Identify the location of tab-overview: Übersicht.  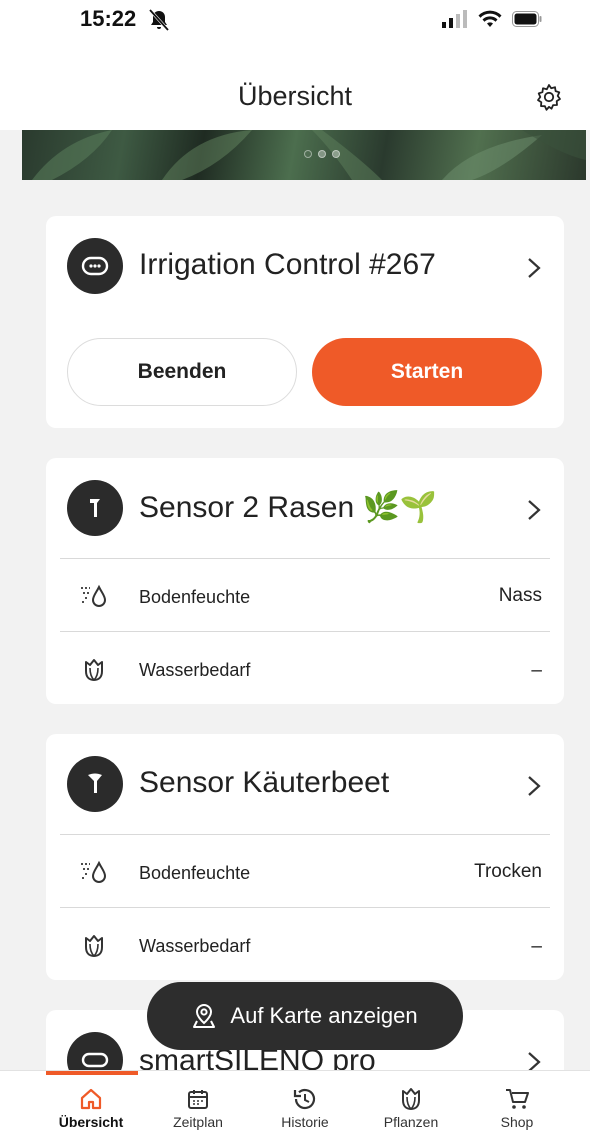
(91, 1108).